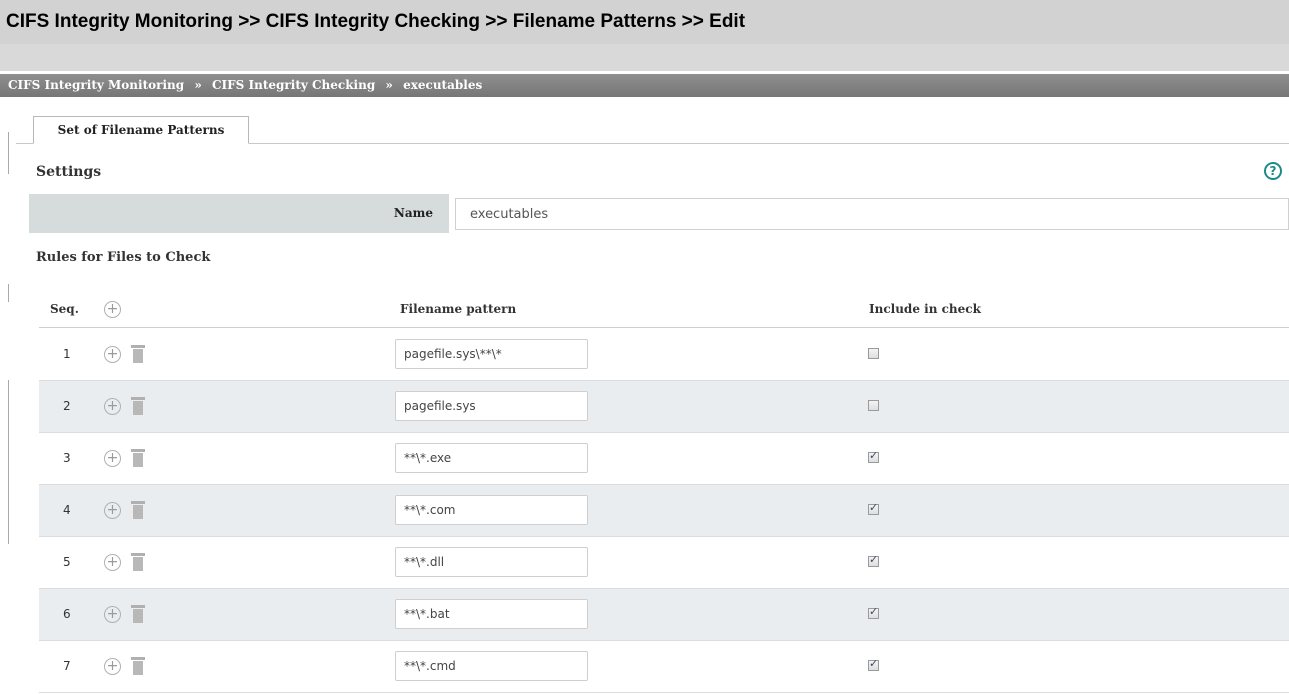 This screenshot has width=1289, height=694. What do you see at coordinates (67, 354) in the screenshot?
I see `row-seq: 1` at bounding box center [67, 354].